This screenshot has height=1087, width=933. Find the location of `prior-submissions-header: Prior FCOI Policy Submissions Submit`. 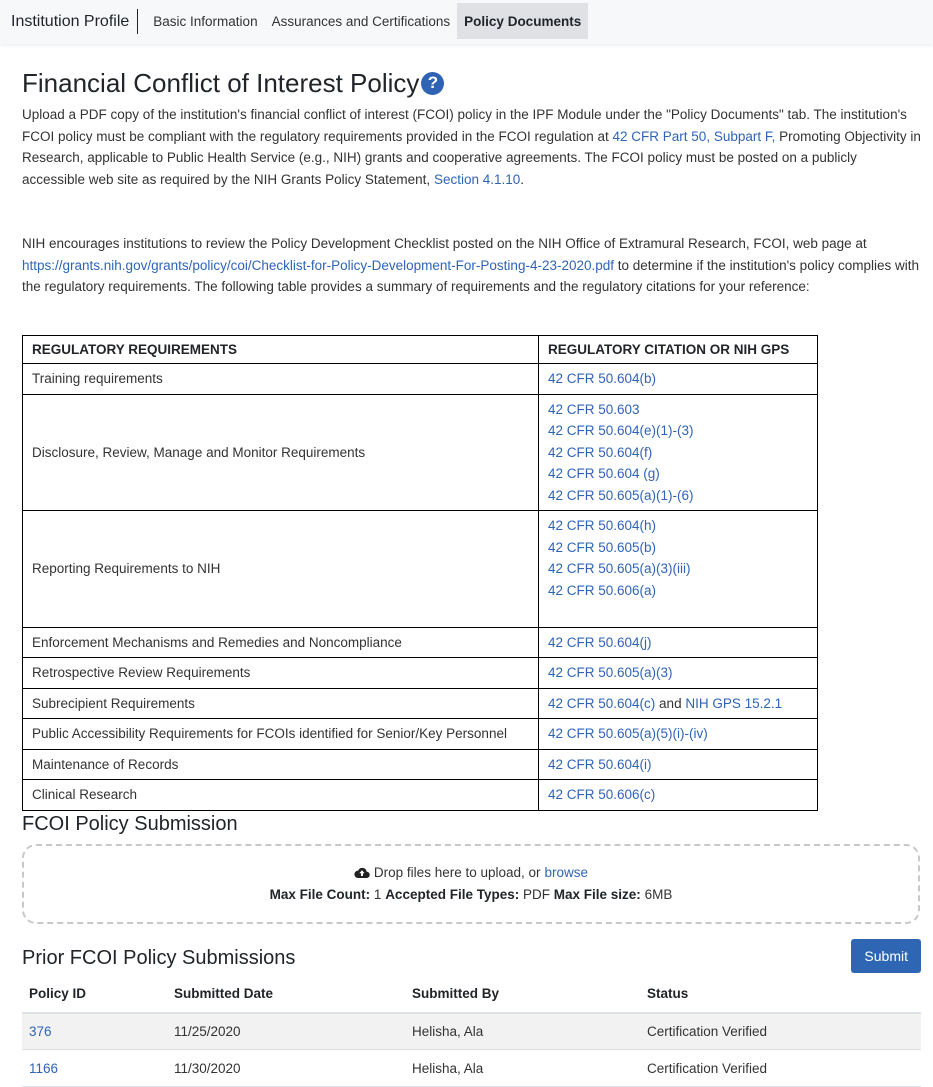

prior-submissions-header: Prior FCOI Policy Submissions Submit is located at coordinates (471, 956).